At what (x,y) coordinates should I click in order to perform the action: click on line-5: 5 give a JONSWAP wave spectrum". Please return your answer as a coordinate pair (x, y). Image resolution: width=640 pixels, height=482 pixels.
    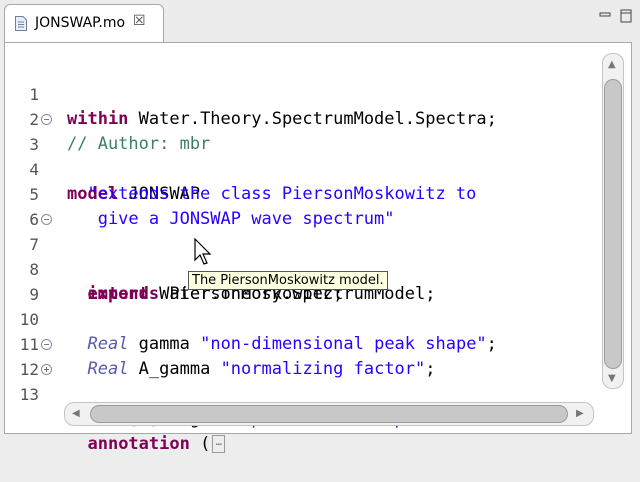
    Looking at the image, I should click on (305, 193).